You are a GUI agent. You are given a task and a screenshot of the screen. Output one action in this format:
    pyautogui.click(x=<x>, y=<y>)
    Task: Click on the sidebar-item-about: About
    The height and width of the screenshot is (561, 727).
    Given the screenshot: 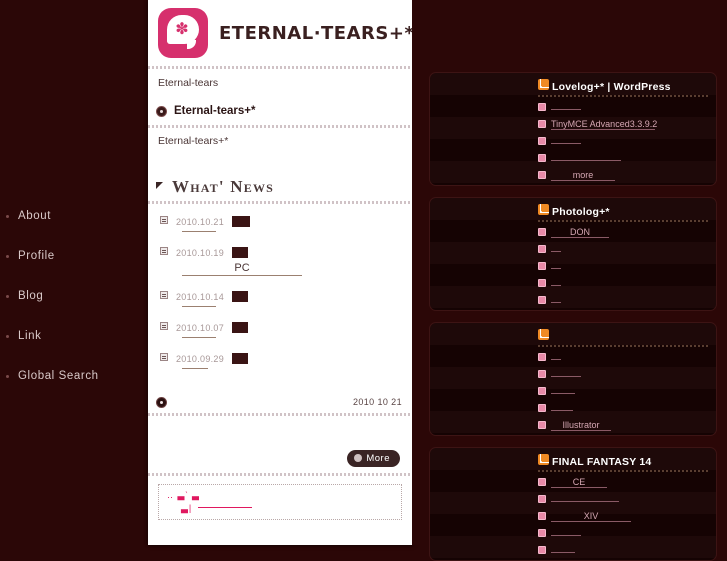 What is the action you would take?
    pyautogui.click(x=74, y=230)
    